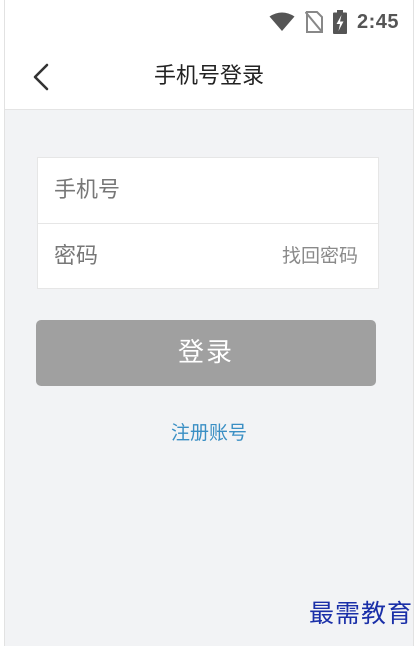 The image size is (418, 646). What do you see at coordinates (154, 190) in the screenshot?
I see `phone-input` at bounding box center [154, 190].